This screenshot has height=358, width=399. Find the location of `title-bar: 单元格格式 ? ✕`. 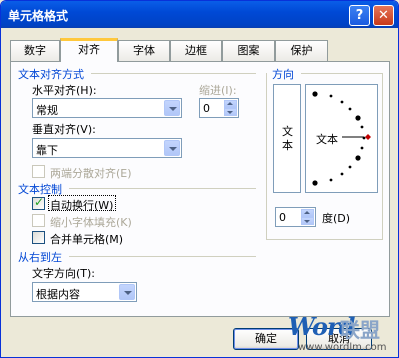

title-bar: 单元格格式 ? ✕ is located at coordinates (199, 14).